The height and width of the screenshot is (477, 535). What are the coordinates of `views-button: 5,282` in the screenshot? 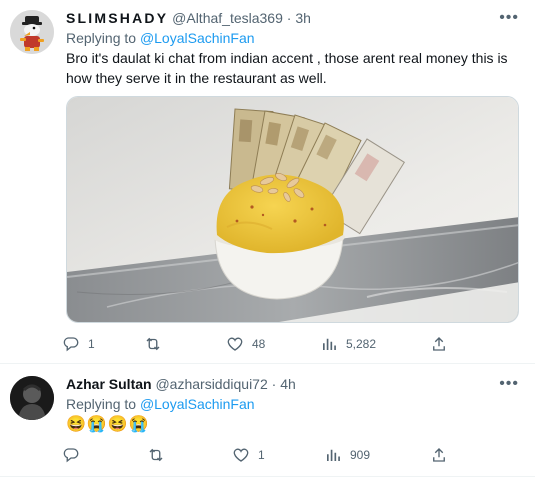 It's located at (348, 344).